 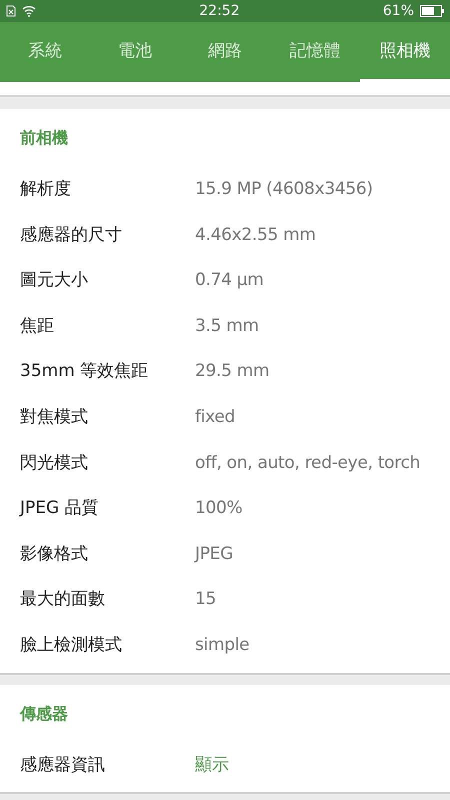 What do you see at coordinates (232, 372) in the screenshot?
I see `property-value: 29.5 mm` at bounding box center [232, 372].